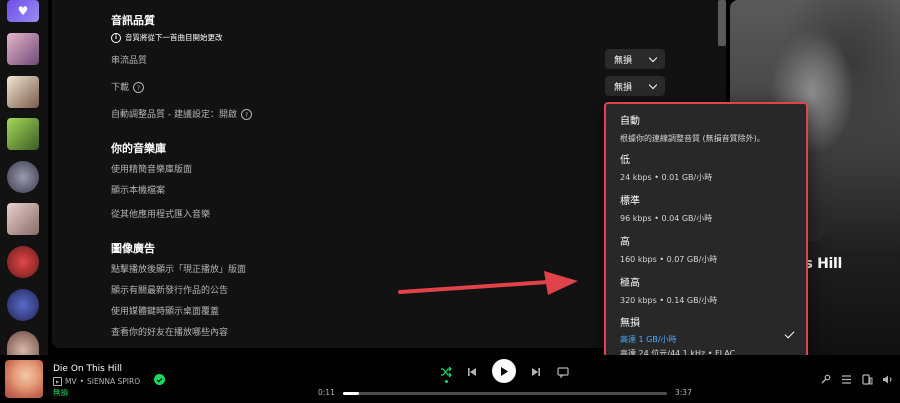 The width and height of the screenshot is (900, 403). Describe the element at coordinates (170, 333) in the screenshot. I see `display-option-friends: 查看你的好友在播放哪些內容` at that location.